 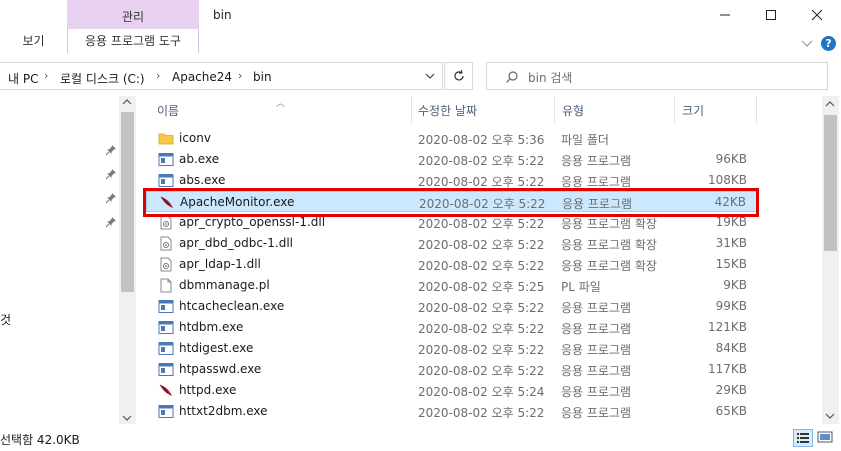 What do you see at coordinates (731, 390) in the screenshot?
I see `file-size: 29KB` at bounding box center [731, 390].